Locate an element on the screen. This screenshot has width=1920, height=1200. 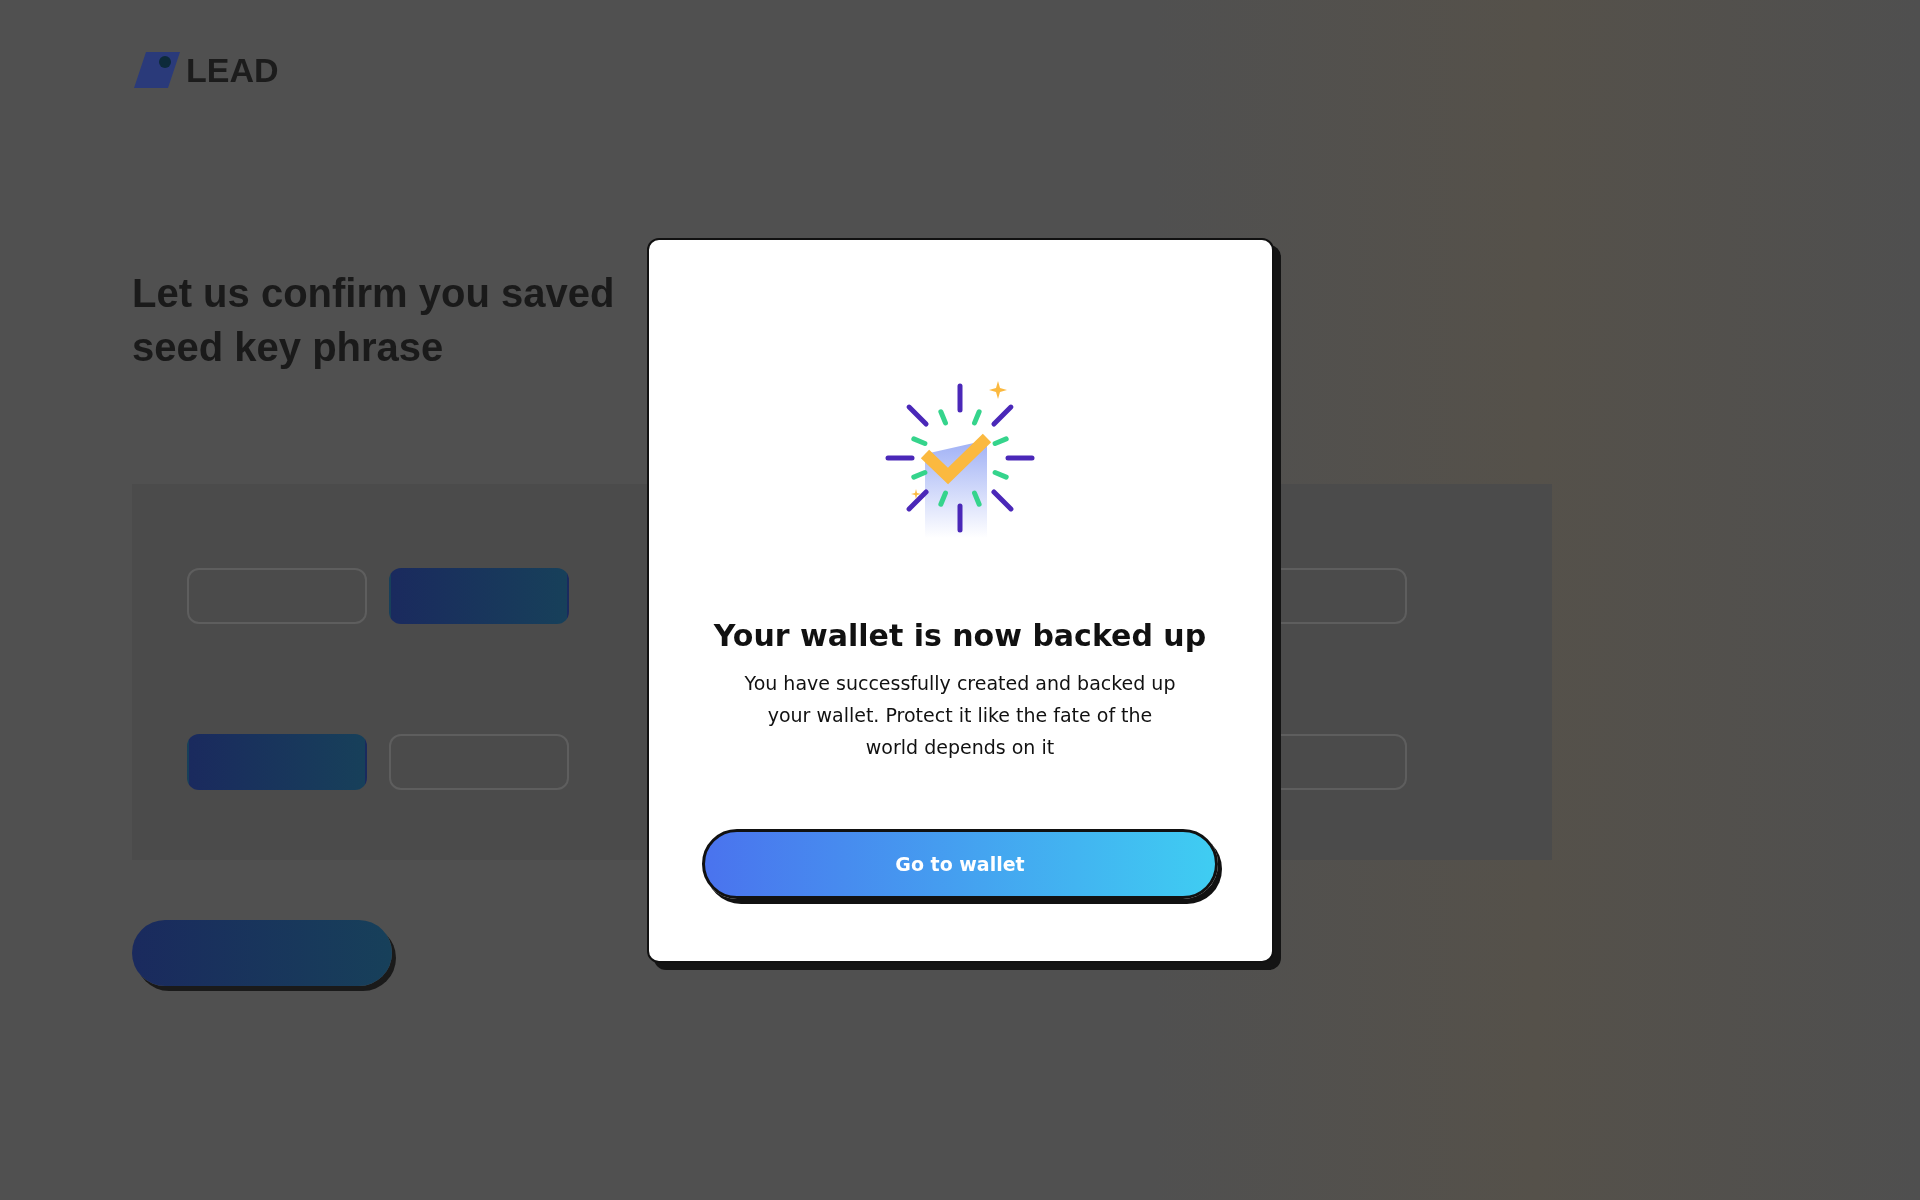
dialog-title: Your wallet is now backed up is located at coordinates (960, 635).